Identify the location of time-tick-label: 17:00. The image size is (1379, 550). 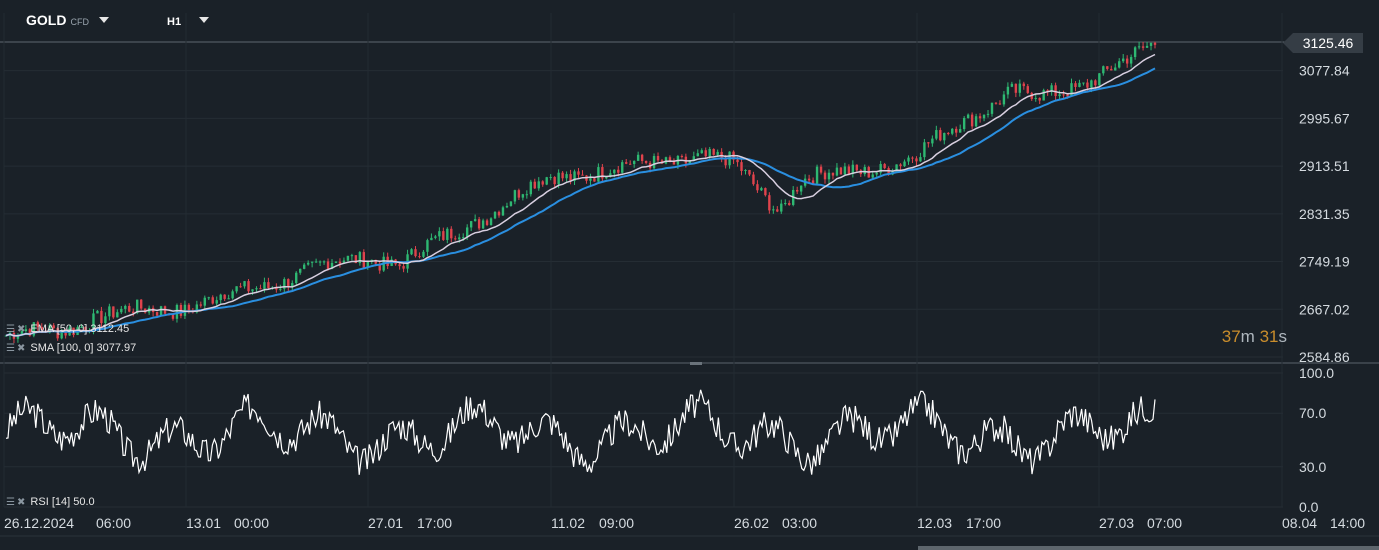
(983, 523).